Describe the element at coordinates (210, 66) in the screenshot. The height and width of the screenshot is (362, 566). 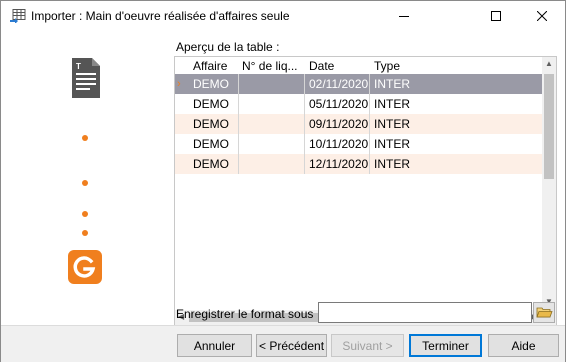
I see `column-header: Affaire` at that location.